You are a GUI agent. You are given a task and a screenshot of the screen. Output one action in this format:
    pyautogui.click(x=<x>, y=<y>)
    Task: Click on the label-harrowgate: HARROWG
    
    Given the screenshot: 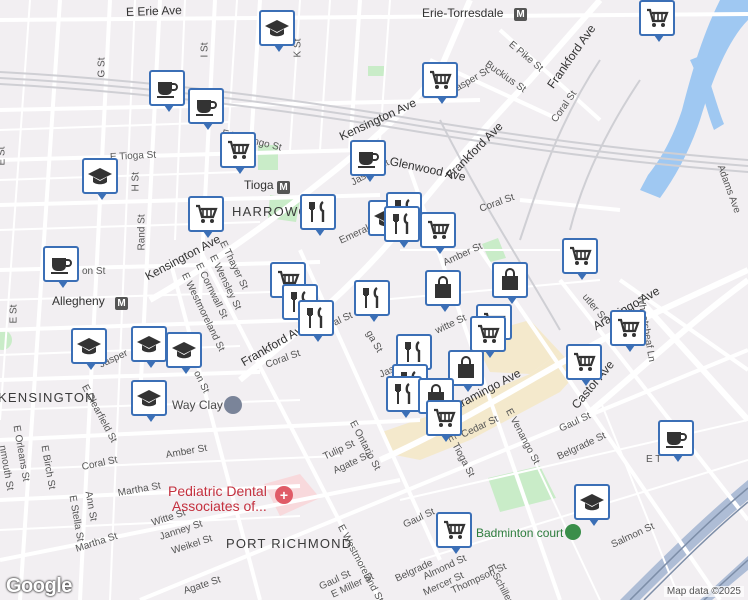 What is the action you would take?
    pyautogui.click(x=271, y=211)
    